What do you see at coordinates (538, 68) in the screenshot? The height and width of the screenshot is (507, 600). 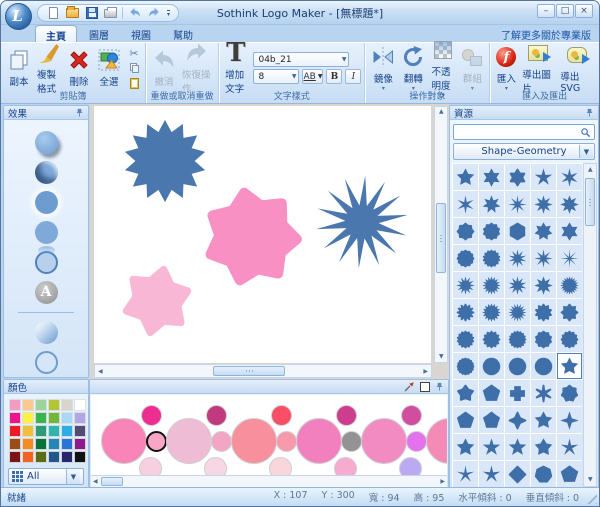 I see `export-image-button: 導出圖片` at bounding box center [538, 68].